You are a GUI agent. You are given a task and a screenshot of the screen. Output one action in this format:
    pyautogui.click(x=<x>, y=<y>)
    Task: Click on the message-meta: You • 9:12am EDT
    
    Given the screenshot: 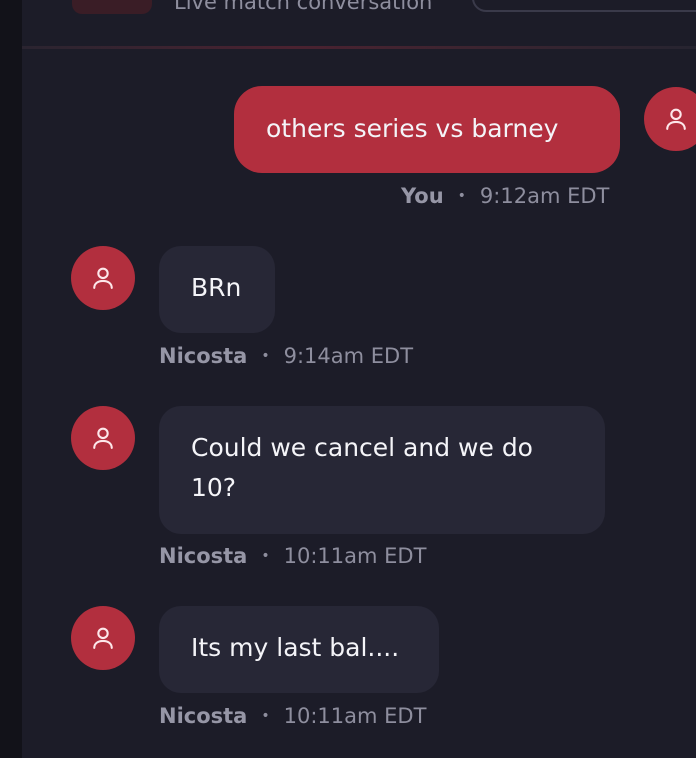 What is the action you would take?
    pyautogui.click(x=505, y=196)
    